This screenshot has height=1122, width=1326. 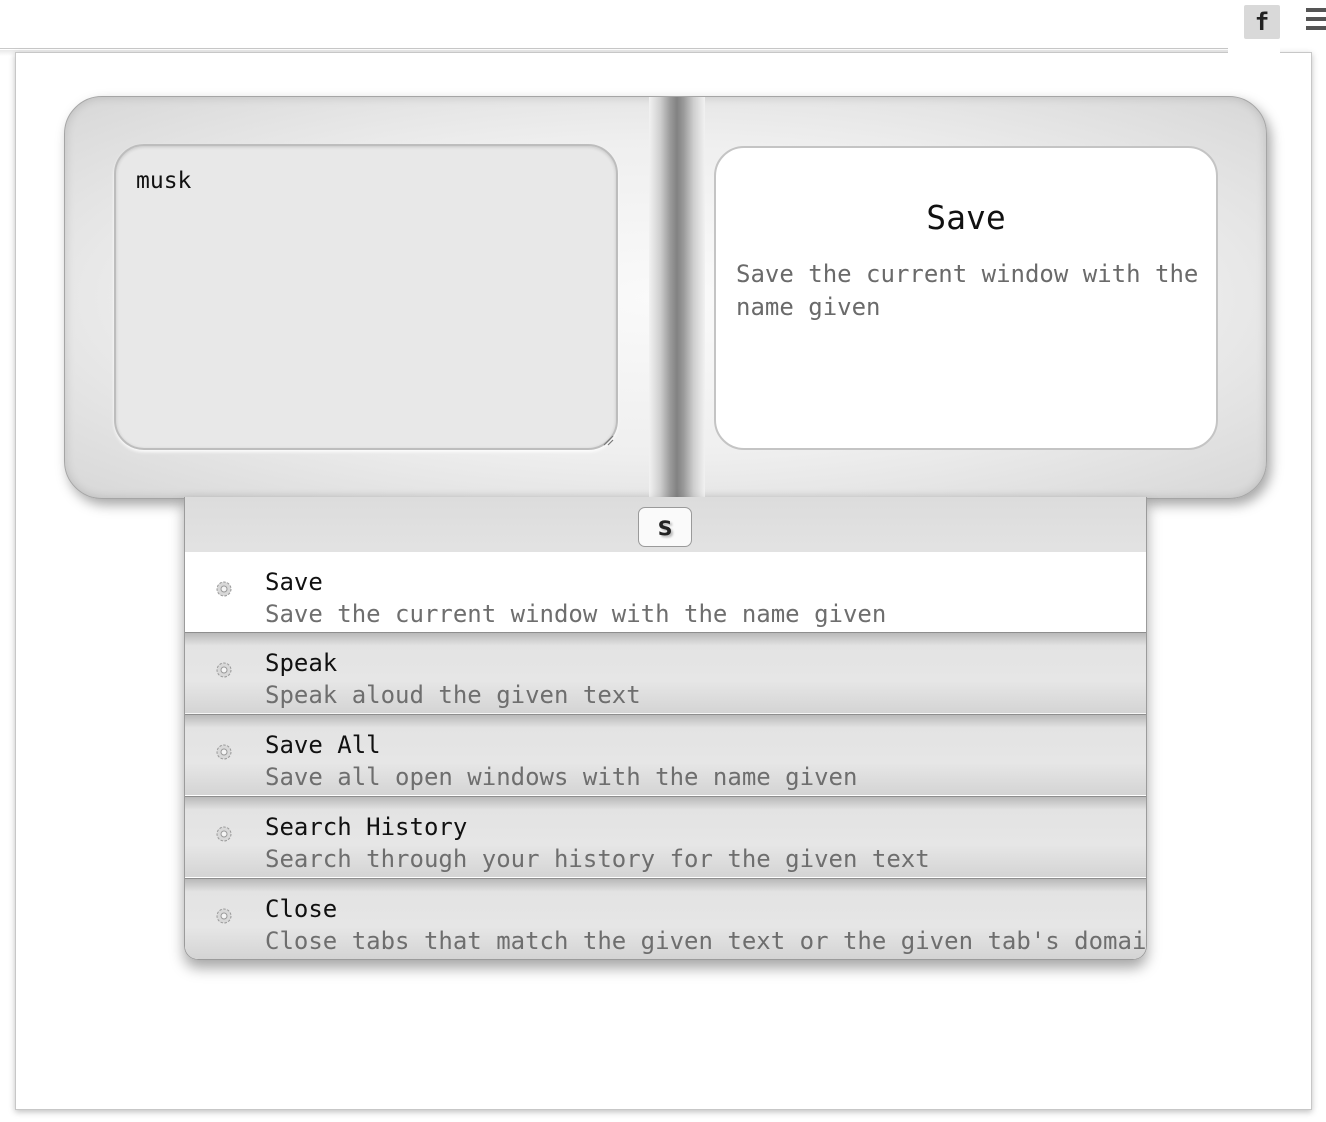 What do you see at coordinates (1254, 50) in the screenshot?
I see `popup-notch` at bounding box center [1254, 50].